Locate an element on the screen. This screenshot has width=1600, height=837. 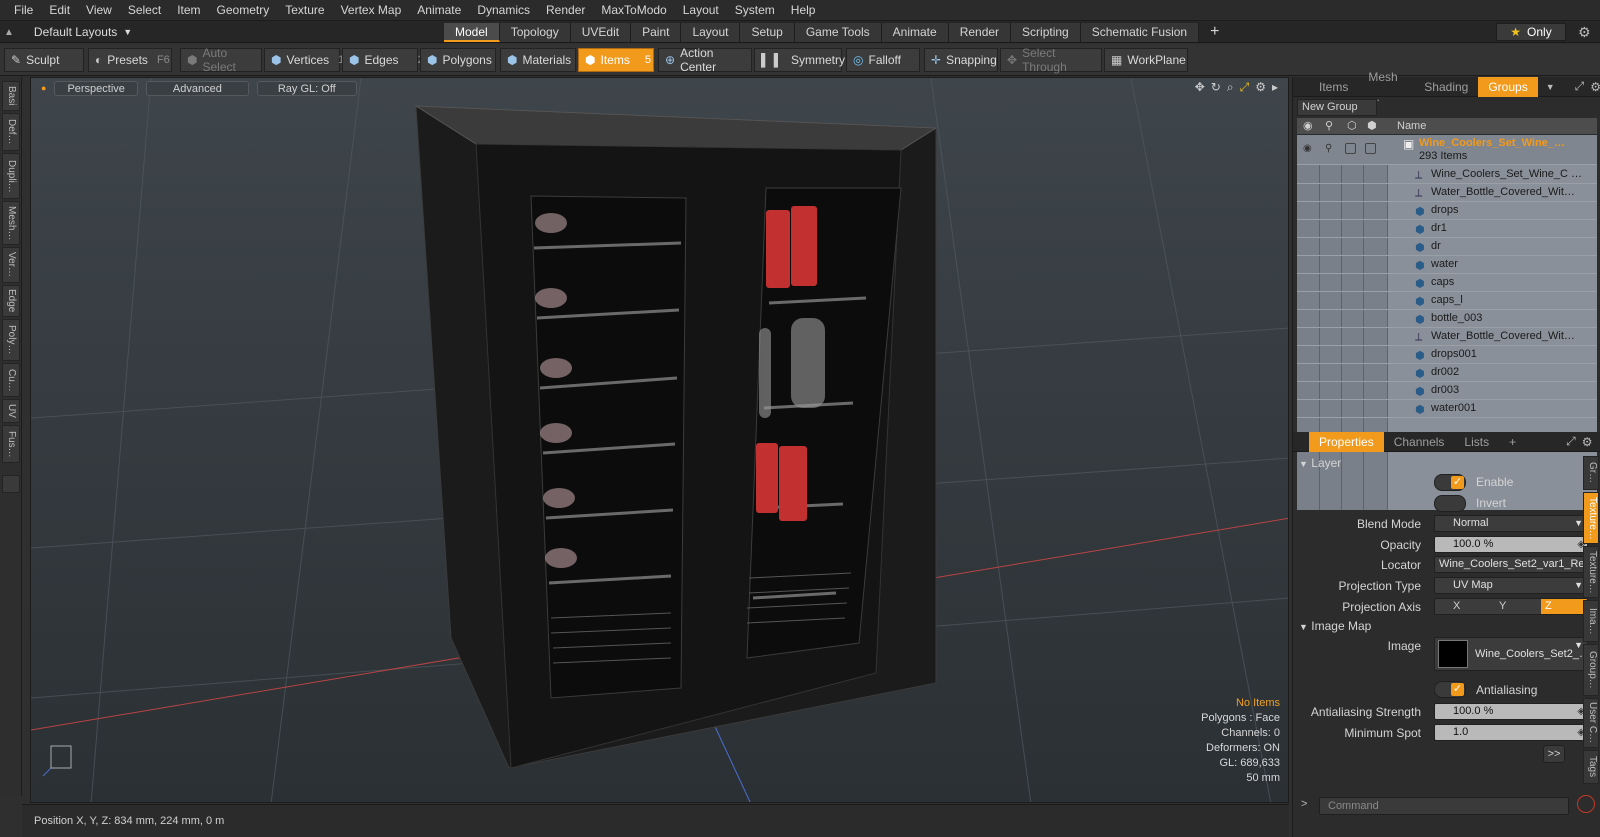
properties-gear-icon: ⚙ is located at coordinates (1587, 442).